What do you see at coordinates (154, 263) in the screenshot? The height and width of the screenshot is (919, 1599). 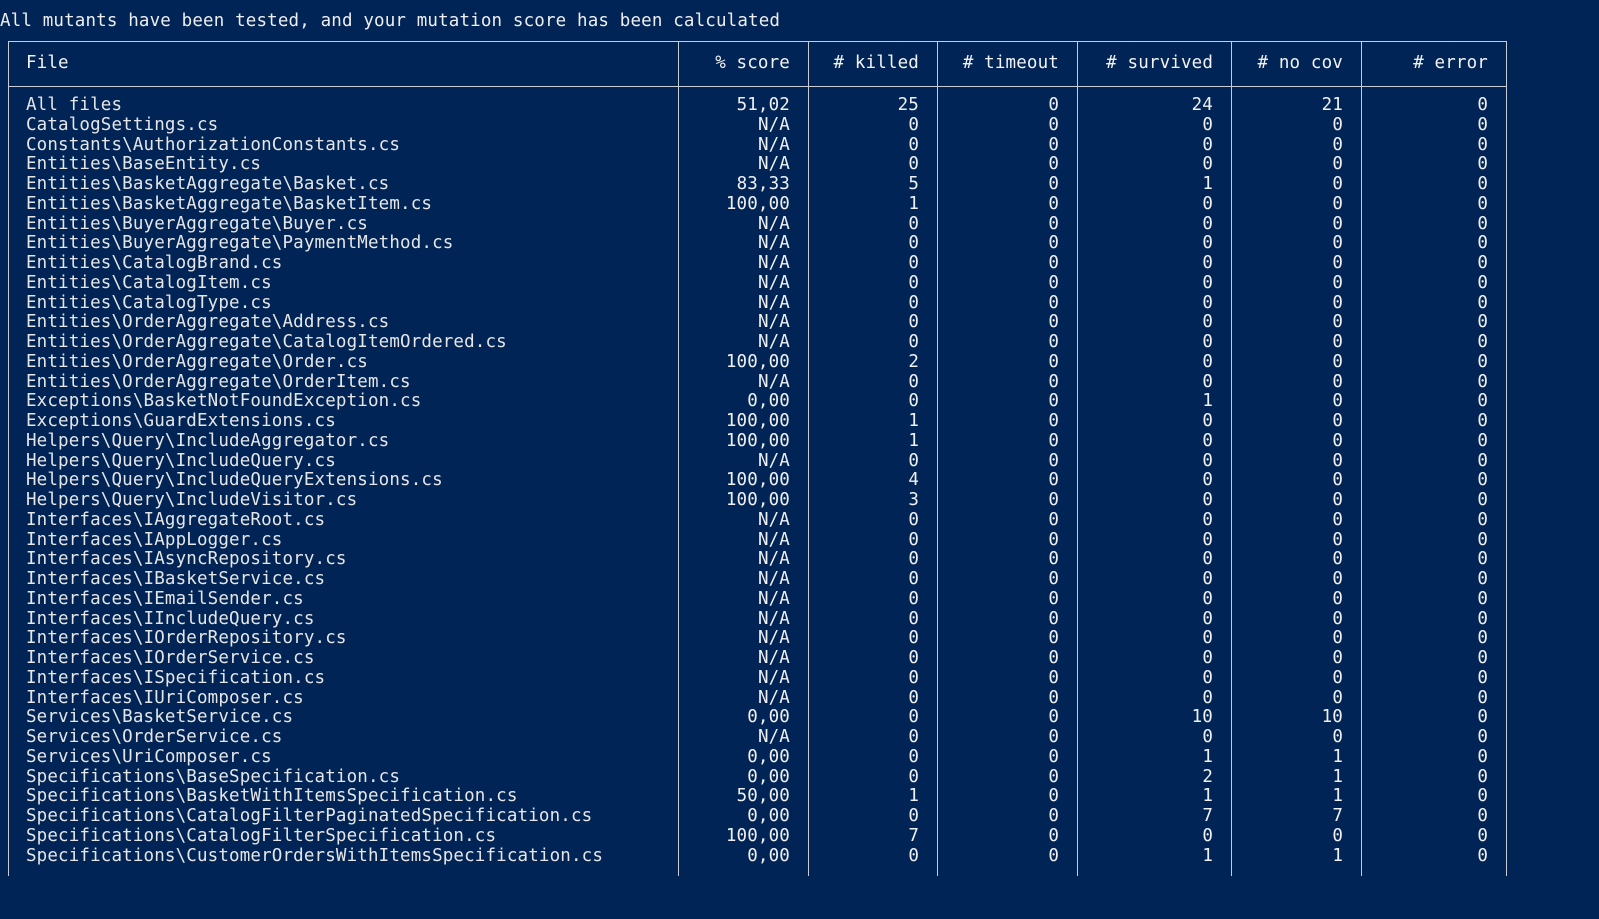 I see `file-name: Entities\CatalogBrand.cs` at bounding box center [154, 263].